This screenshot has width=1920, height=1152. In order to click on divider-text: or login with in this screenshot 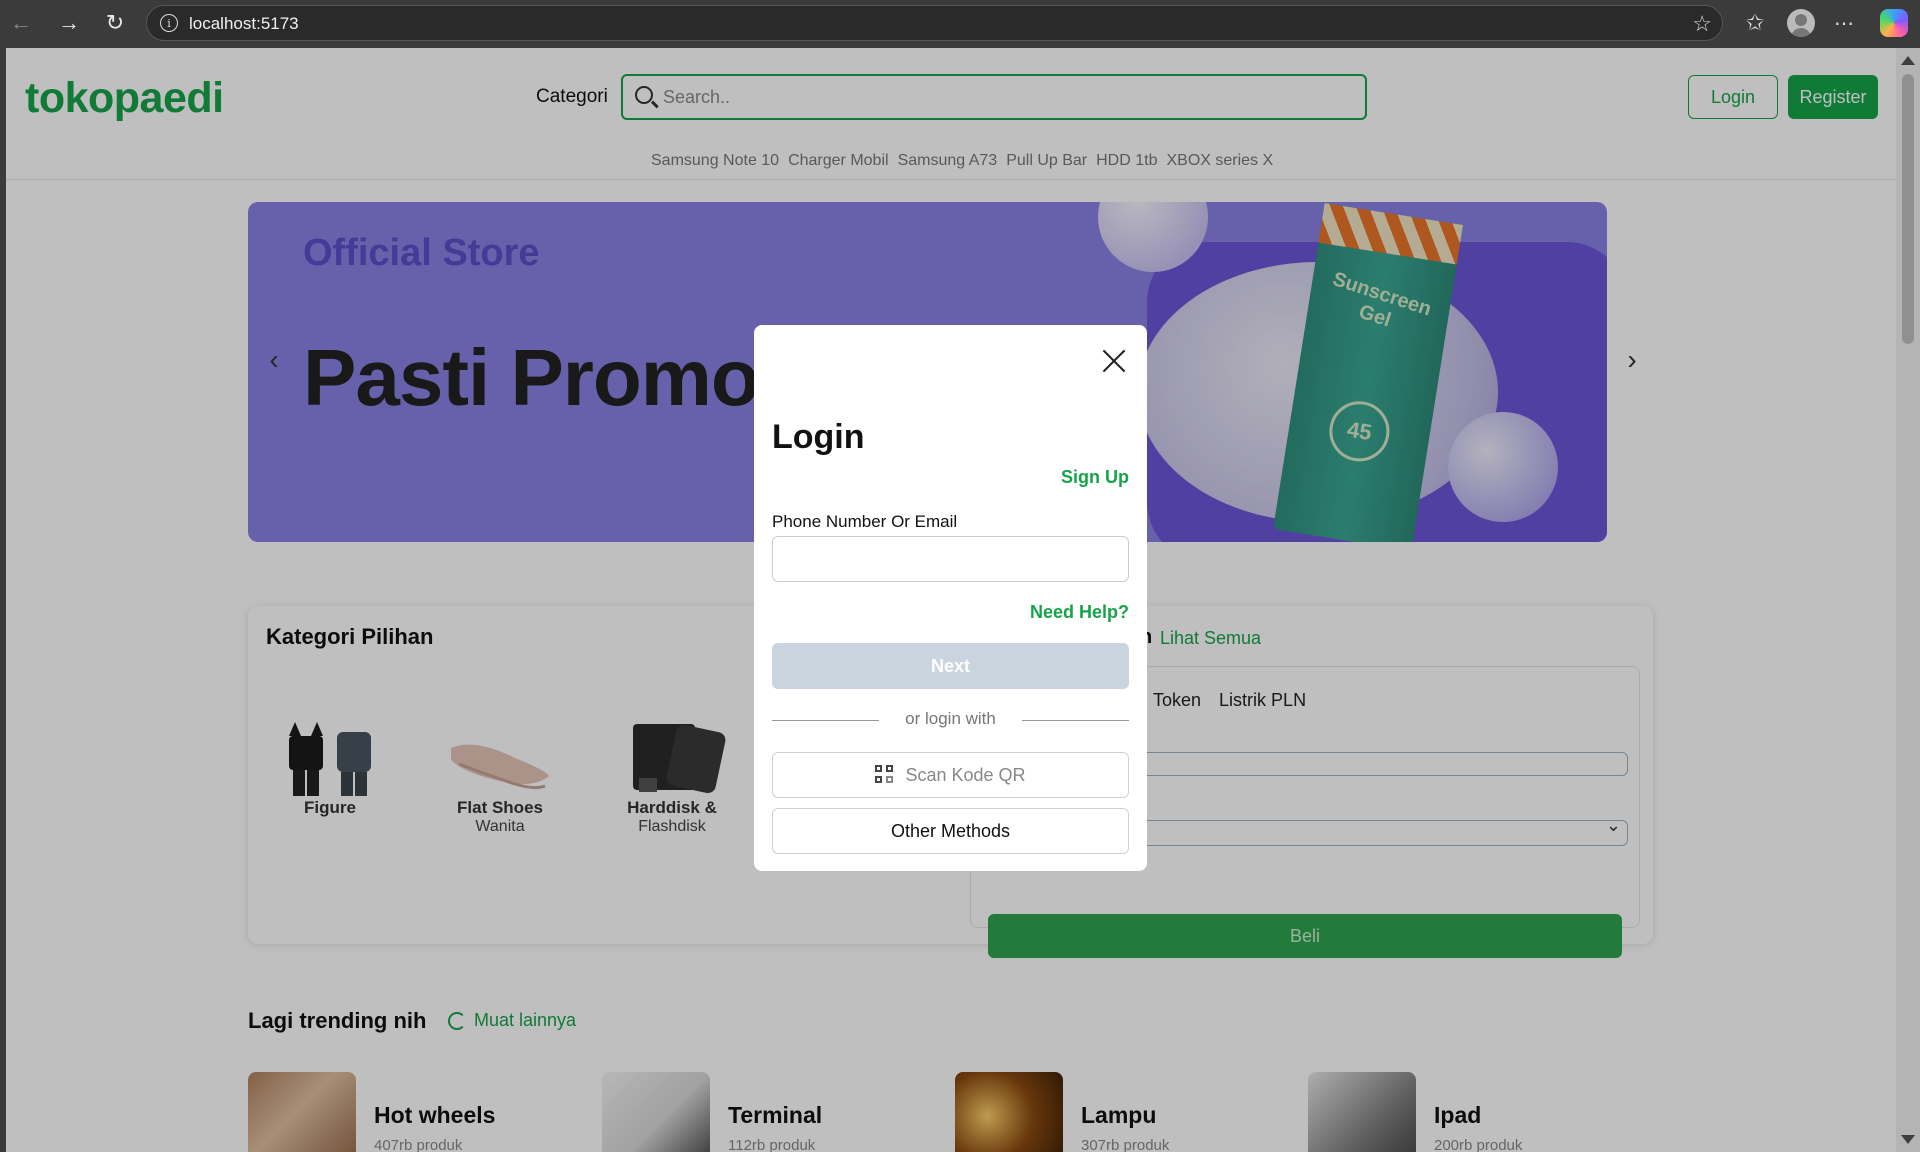, I will do `click(950, 718)`.